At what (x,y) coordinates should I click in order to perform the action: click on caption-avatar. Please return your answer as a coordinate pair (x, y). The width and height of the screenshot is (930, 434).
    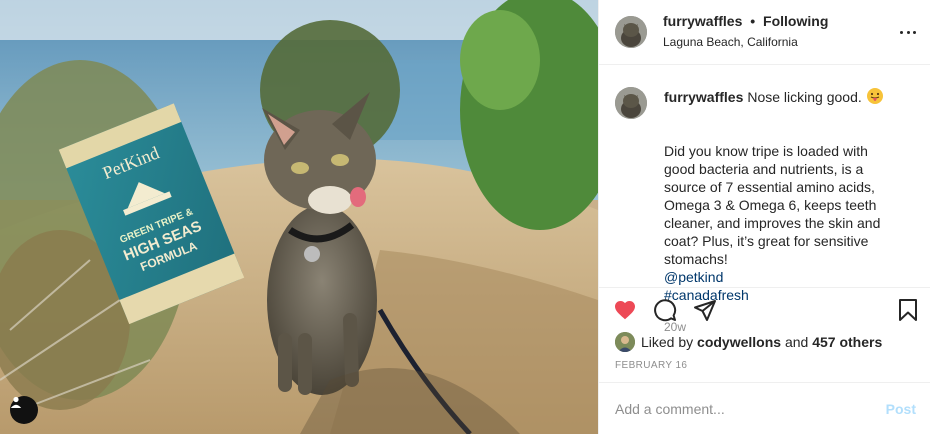
    Looking at the image, I should click on (631, 102).